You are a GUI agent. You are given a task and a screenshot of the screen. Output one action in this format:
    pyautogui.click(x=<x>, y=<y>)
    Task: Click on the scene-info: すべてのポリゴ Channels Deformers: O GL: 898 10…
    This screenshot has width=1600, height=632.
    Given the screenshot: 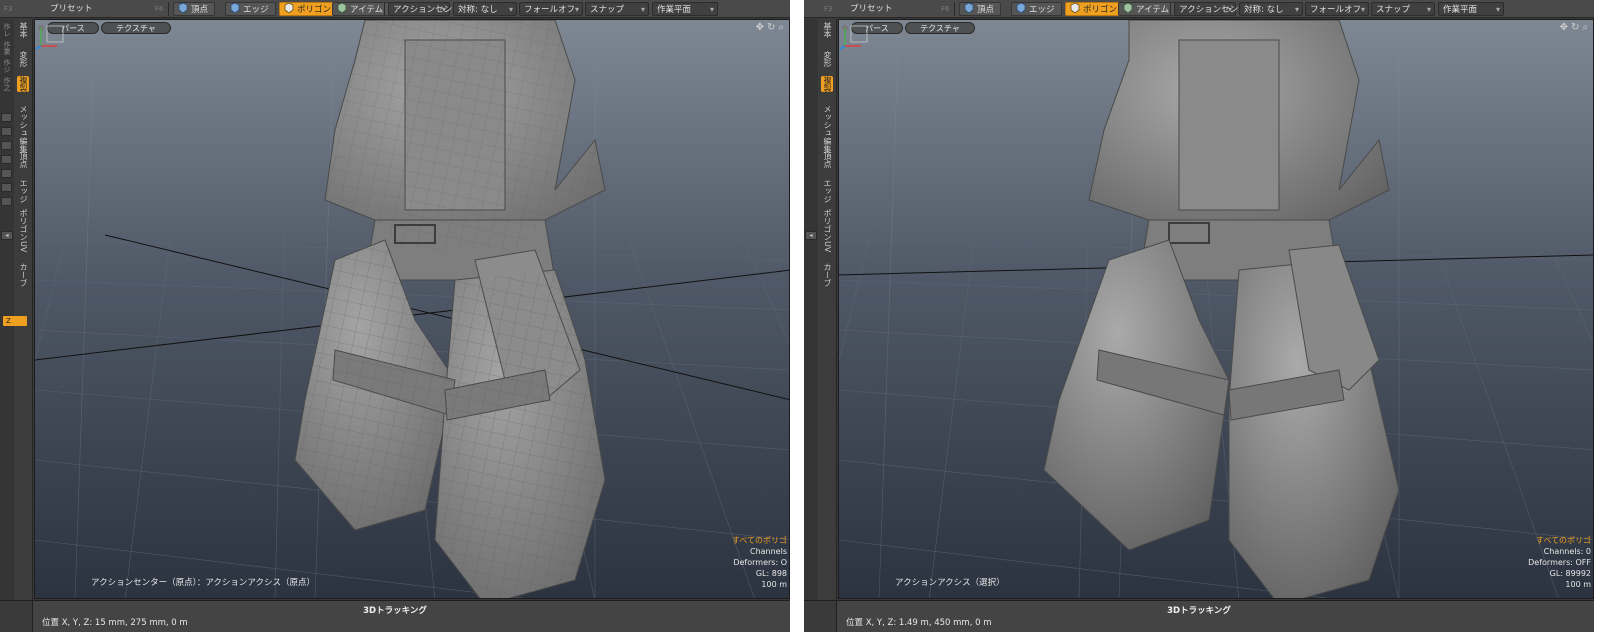 What is the action you would take?
    pyautogui.click(x=759, y=562)
    